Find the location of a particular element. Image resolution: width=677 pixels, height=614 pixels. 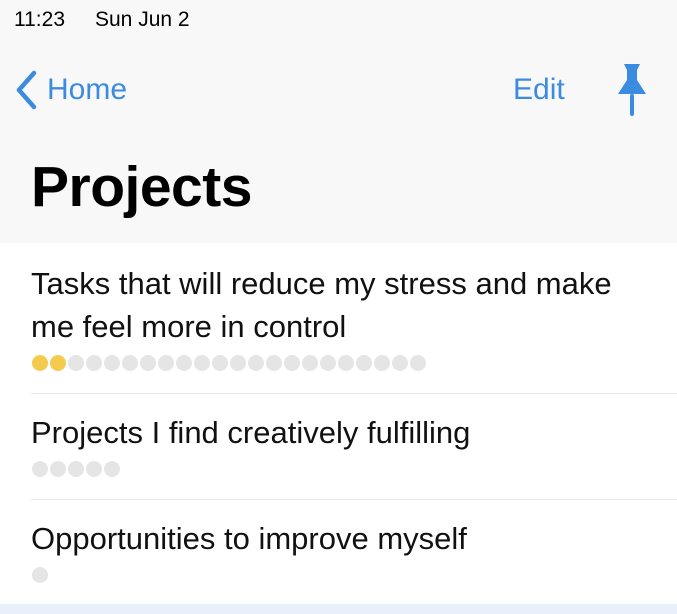

status-date: Sun Jun 2 is located at coordinates (142, 19).